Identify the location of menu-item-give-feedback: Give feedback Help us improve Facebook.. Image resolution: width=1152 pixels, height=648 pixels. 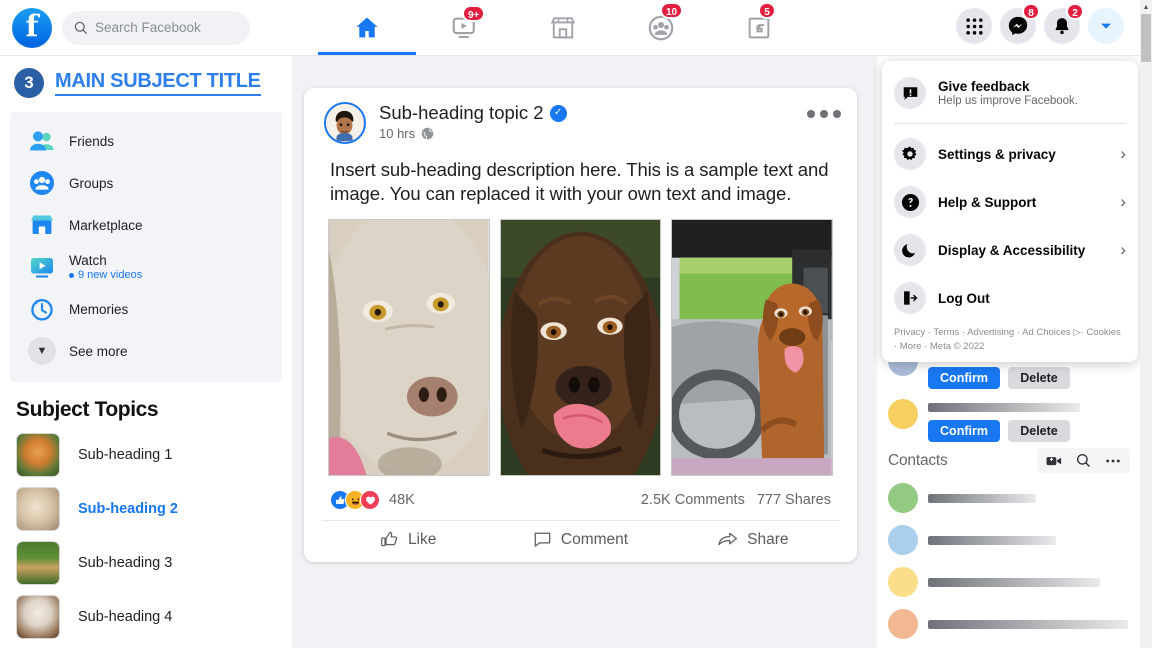
(1010, 93).